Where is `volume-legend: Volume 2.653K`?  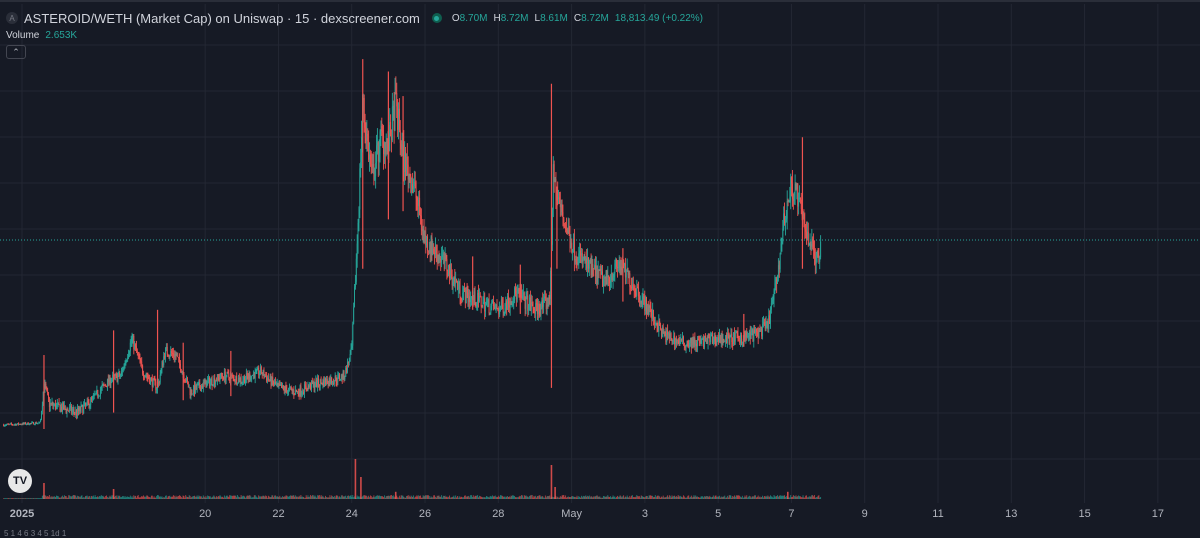
volume-legend: Volume 2.653K is located at coordinates (41, 35).